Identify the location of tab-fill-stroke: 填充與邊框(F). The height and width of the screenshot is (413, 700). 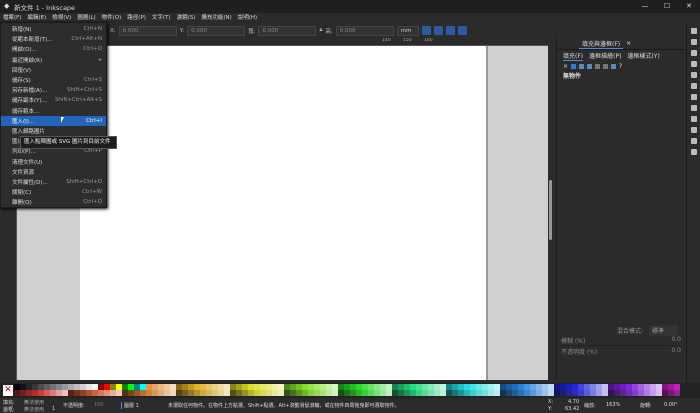
(601, 44).